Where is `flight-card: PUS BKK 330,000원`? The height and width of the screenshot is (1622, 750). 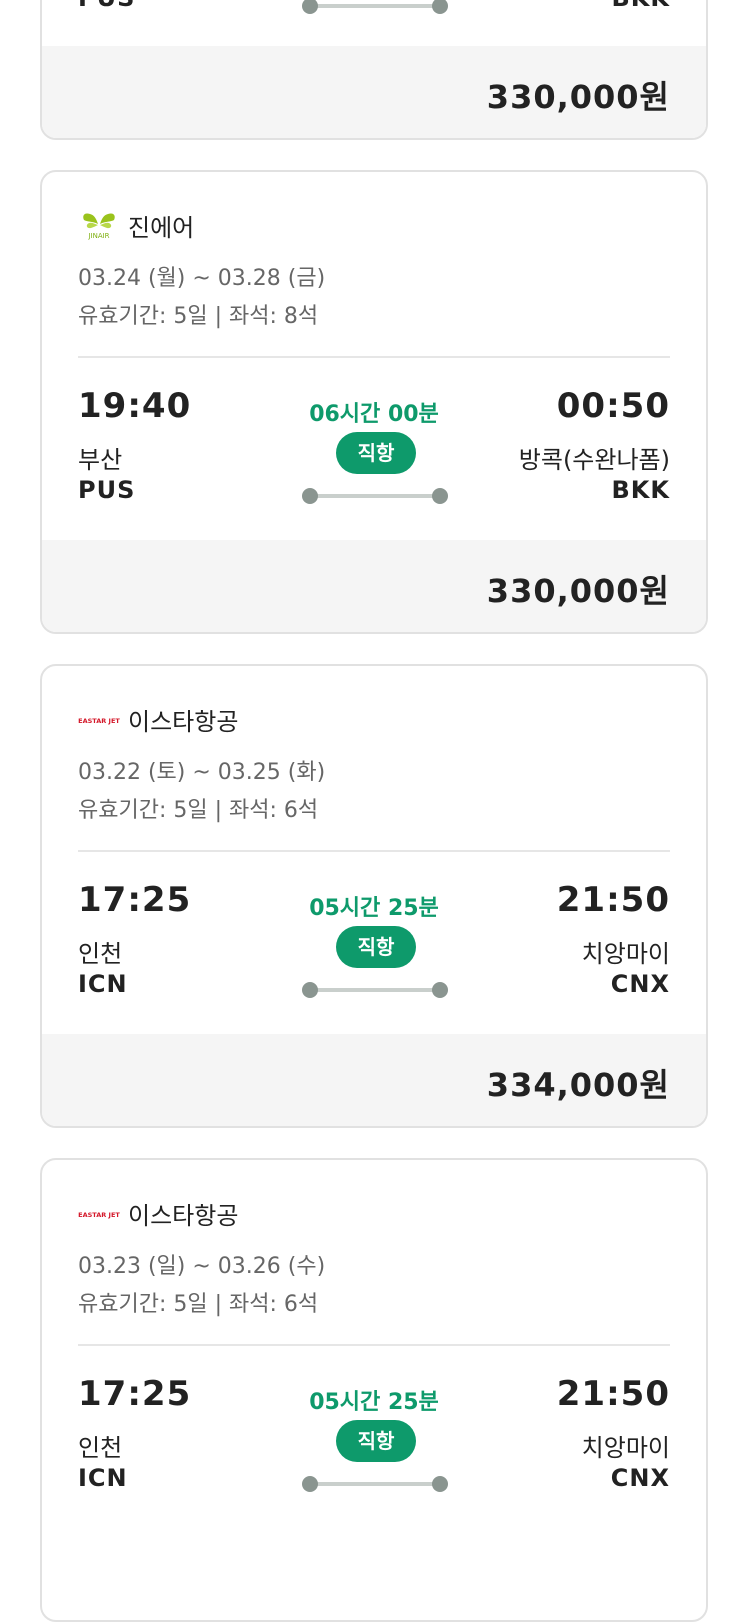
flight-card: PUS BKK 330,000원 is located at coordinates (374, 70).